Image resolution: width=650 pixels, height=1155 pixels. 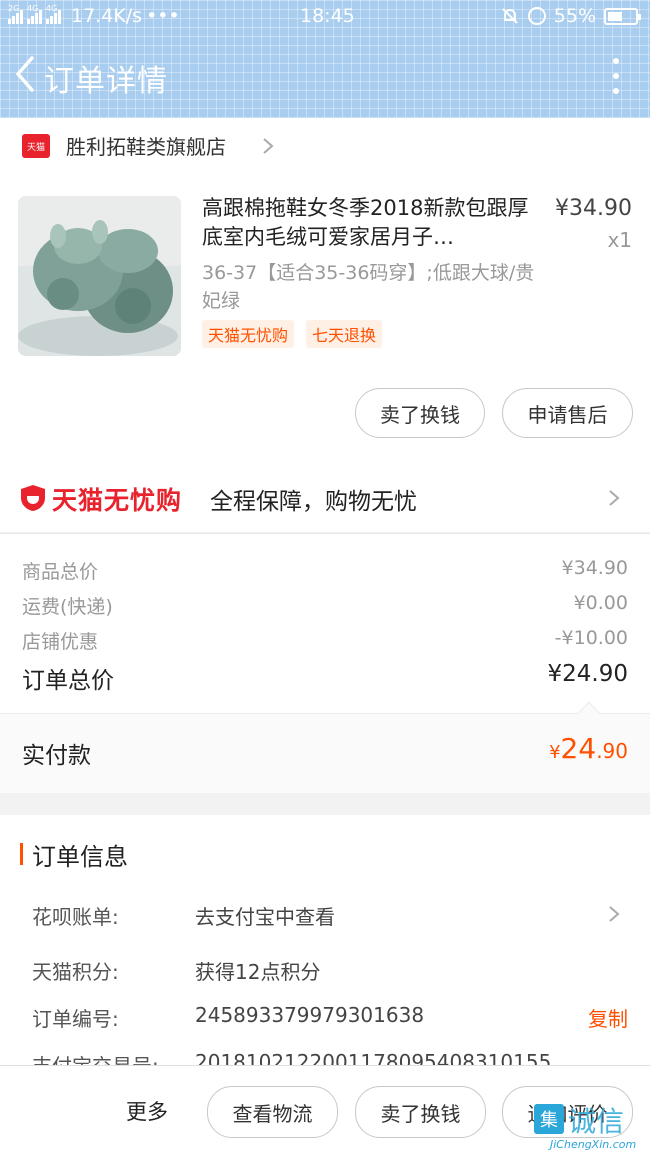 What do you see at coordinates (344, 334) in the screenshot?
I see `tag-seven-day-return: 七天退换` at bounding box center [344, 334].